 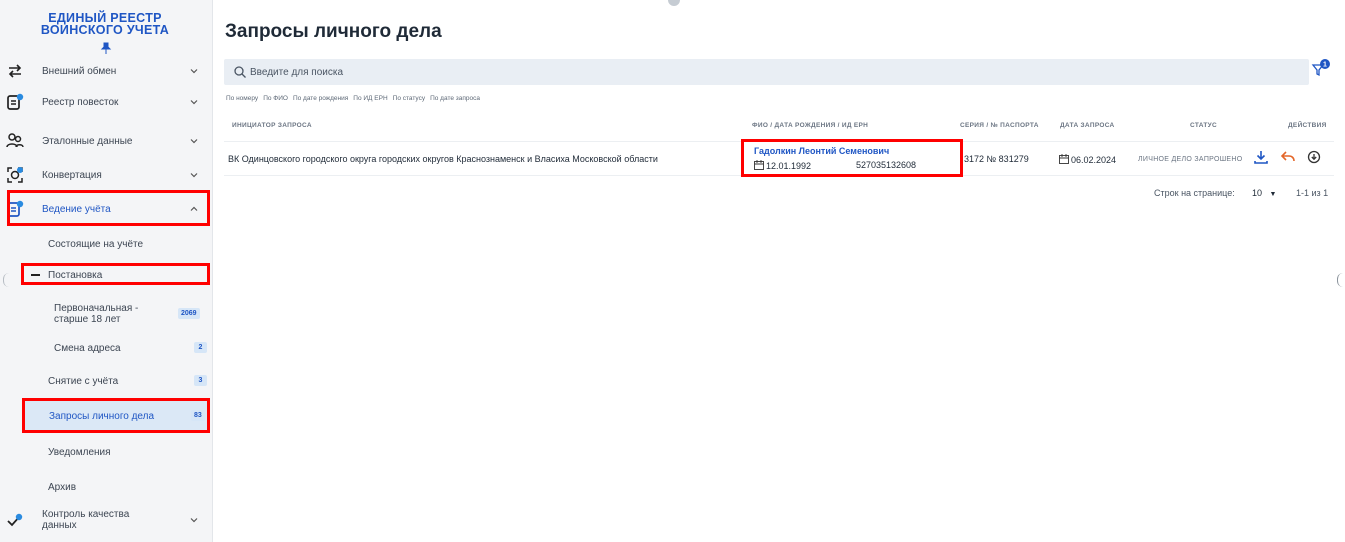 What do you see at coordinates (87, 348) in the screenshot?
I see `sidebar-subitem-label: Смена адреса` at bounding box center [87, 348].